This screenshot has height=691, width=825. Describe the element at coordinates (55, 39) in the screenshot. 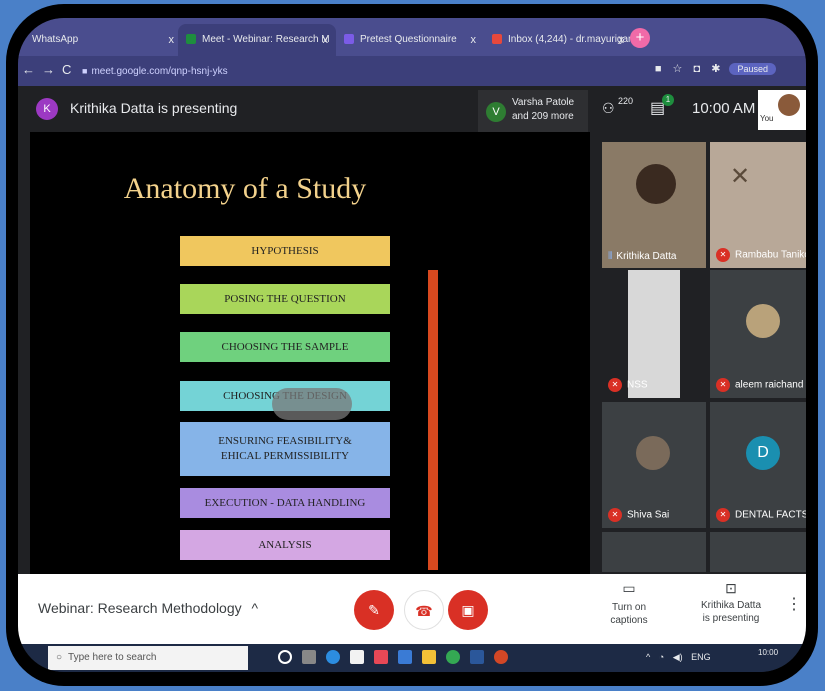

I see `tab-label: WhatsApp` at that location.